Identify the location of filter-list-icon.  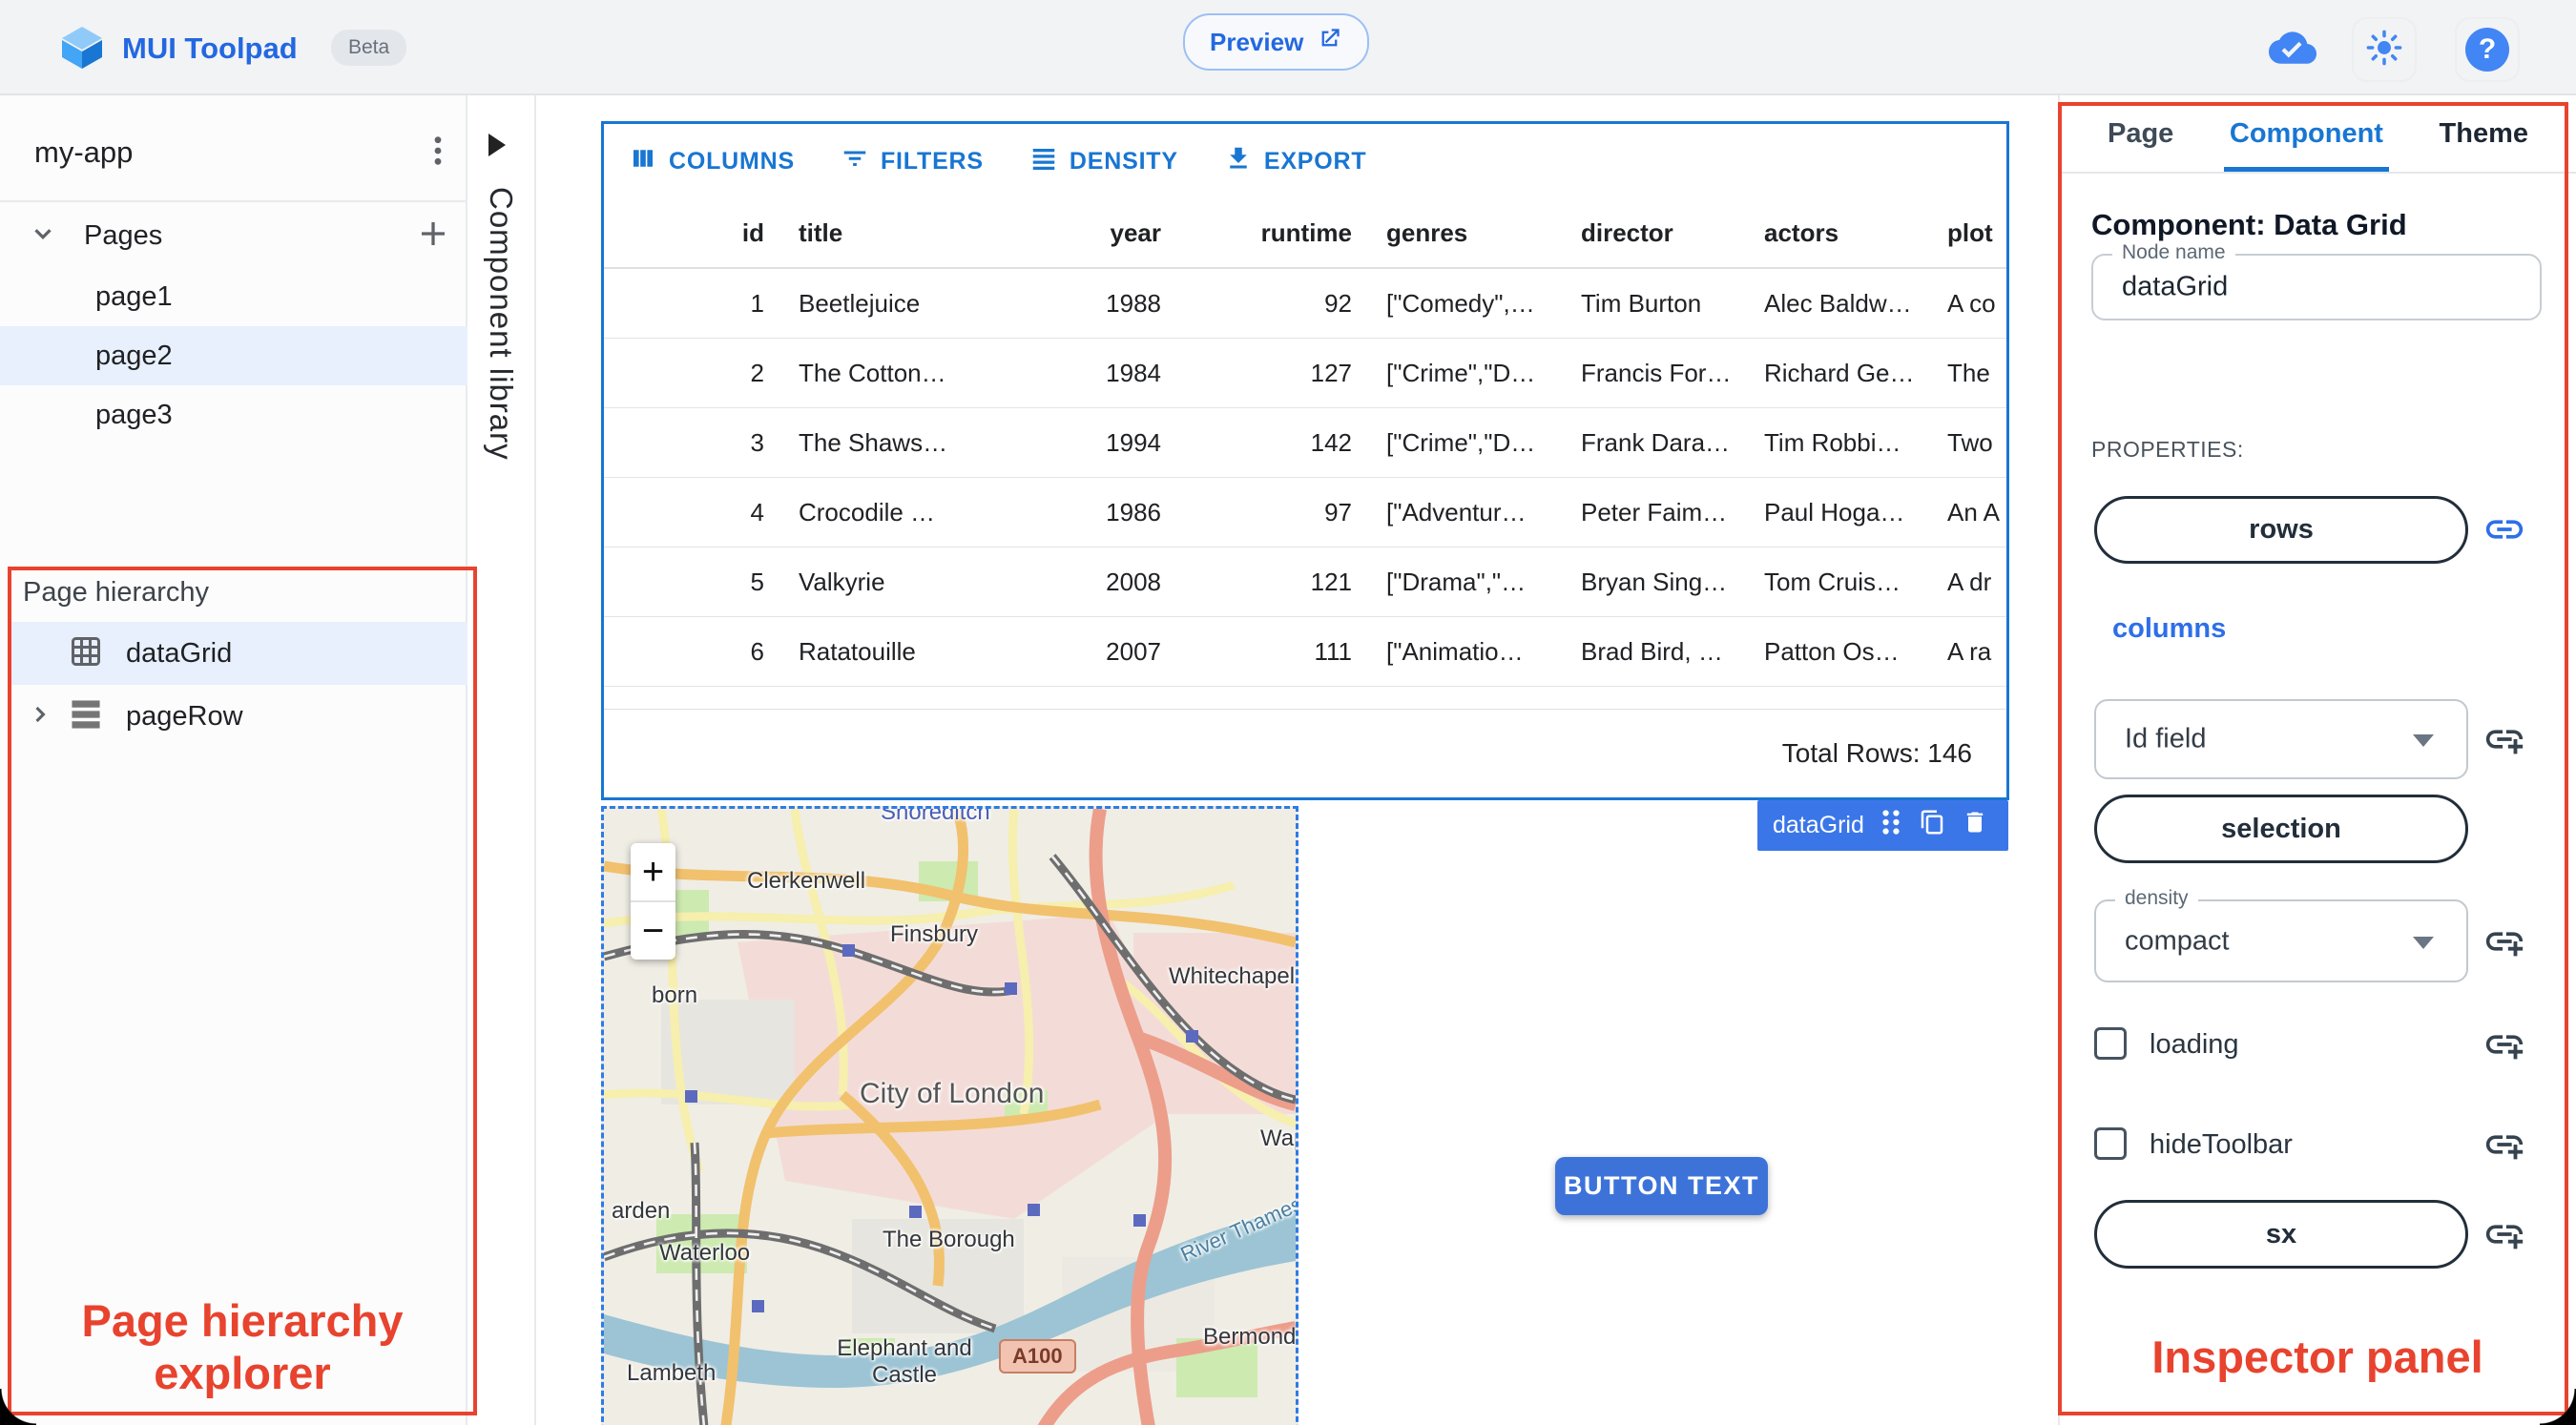
(855, 161).